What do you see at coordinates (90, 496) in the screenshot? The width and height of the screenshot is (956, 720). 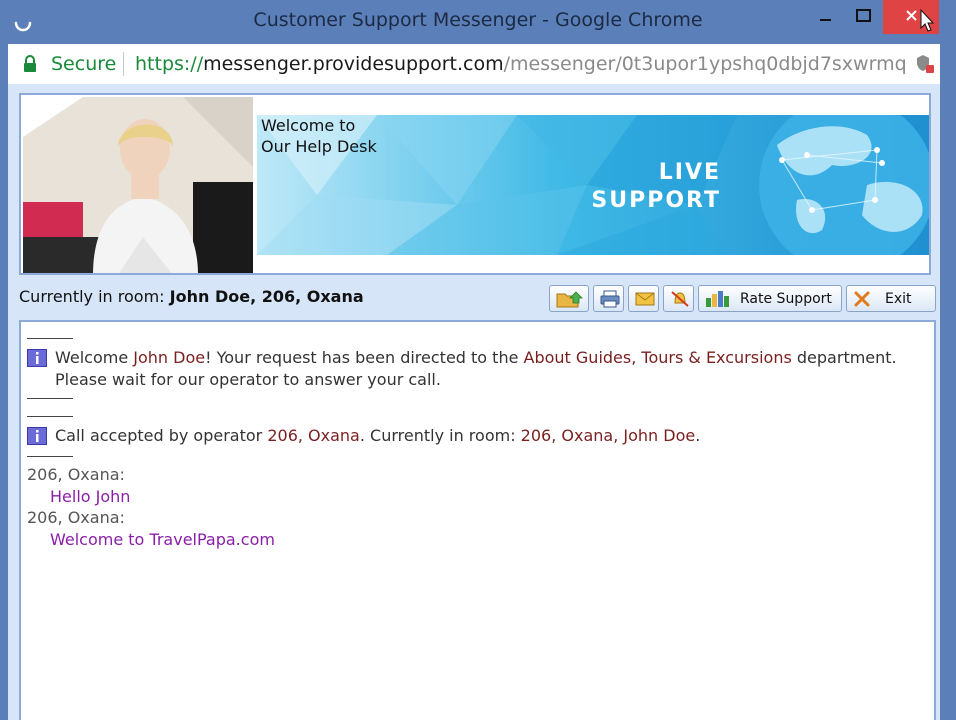 I see `message-text: Hello John` at bounding box center [90, 496].